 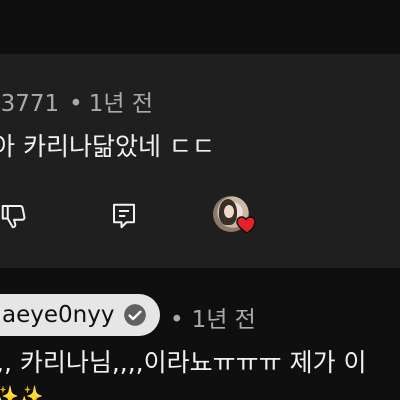 What do you see at coordinates (135, 315) in the screenshot?
I see `check-circle-icon` at bounding box center [135, 315].